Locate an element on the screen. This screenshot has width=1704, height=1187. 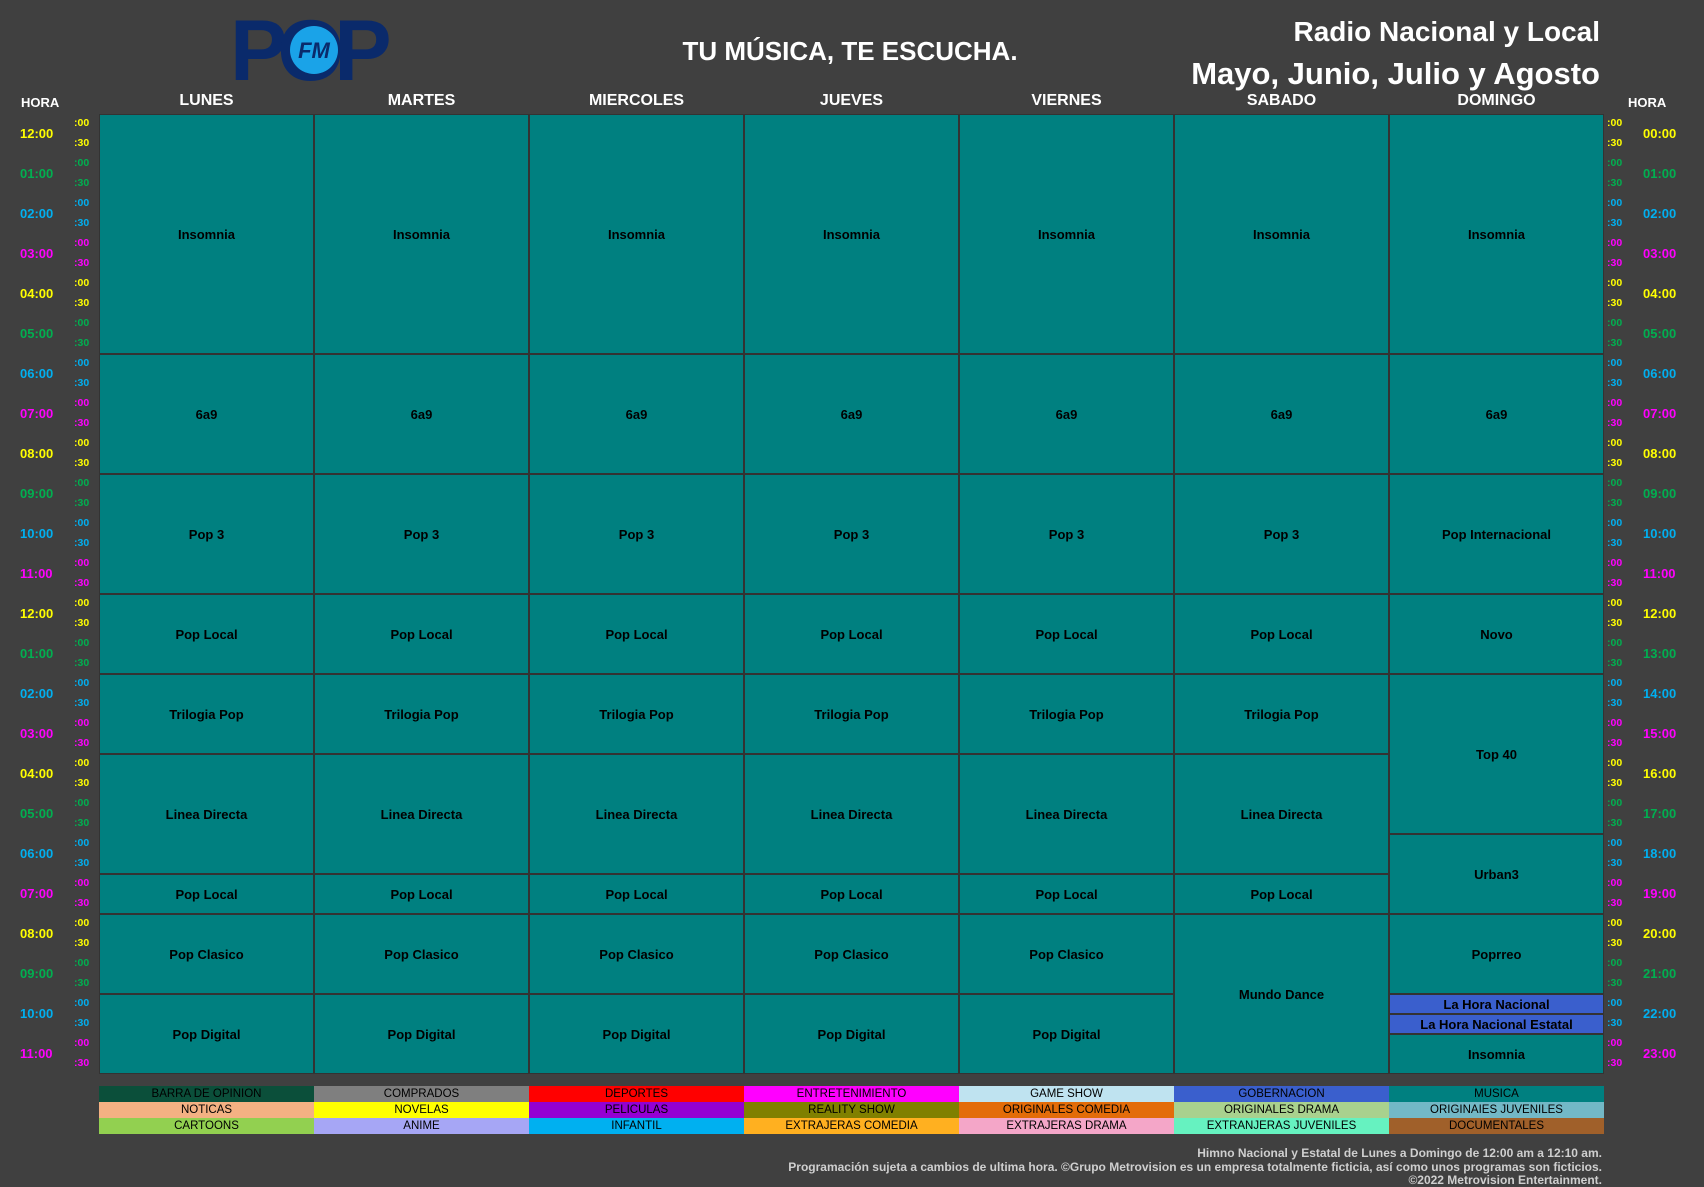
legend-item: EXTRAJERAS COMEDIA is located at coordinates (851, 1126).